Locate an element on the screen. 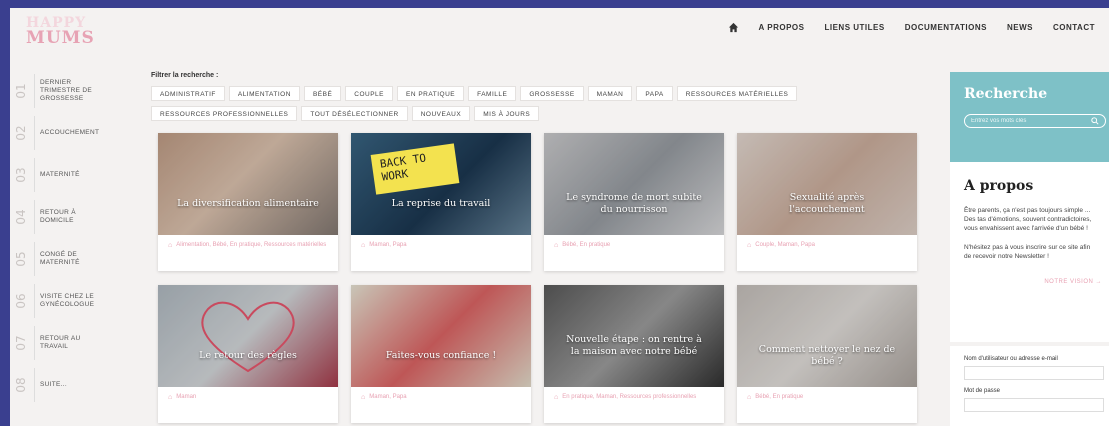 The image size is (1109, 426). article-image: Le syndrome de mort subite du nourrisson is located at coordinates (634, 184).